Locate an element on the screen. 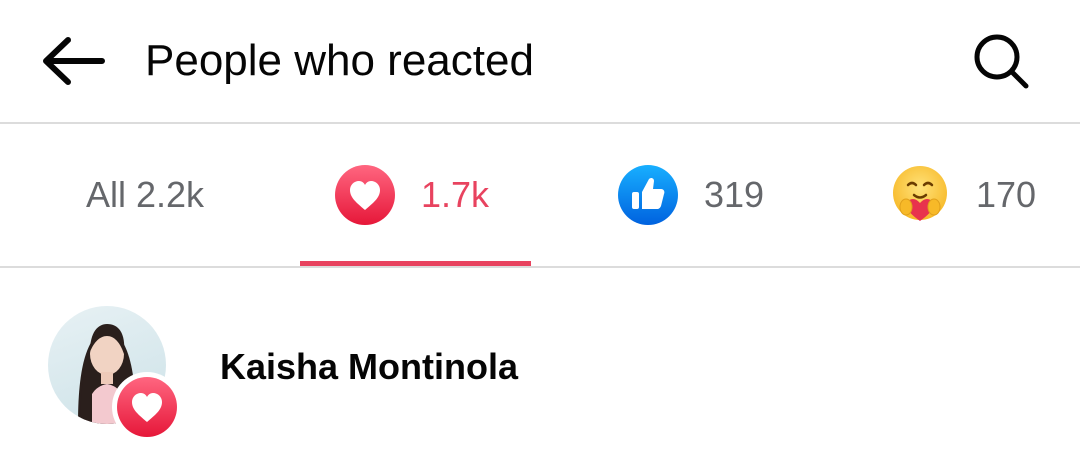 Image resolution: width=1080 pixels, height=468 pixels. like-reaction-icon is located at coordinates (648, 195).